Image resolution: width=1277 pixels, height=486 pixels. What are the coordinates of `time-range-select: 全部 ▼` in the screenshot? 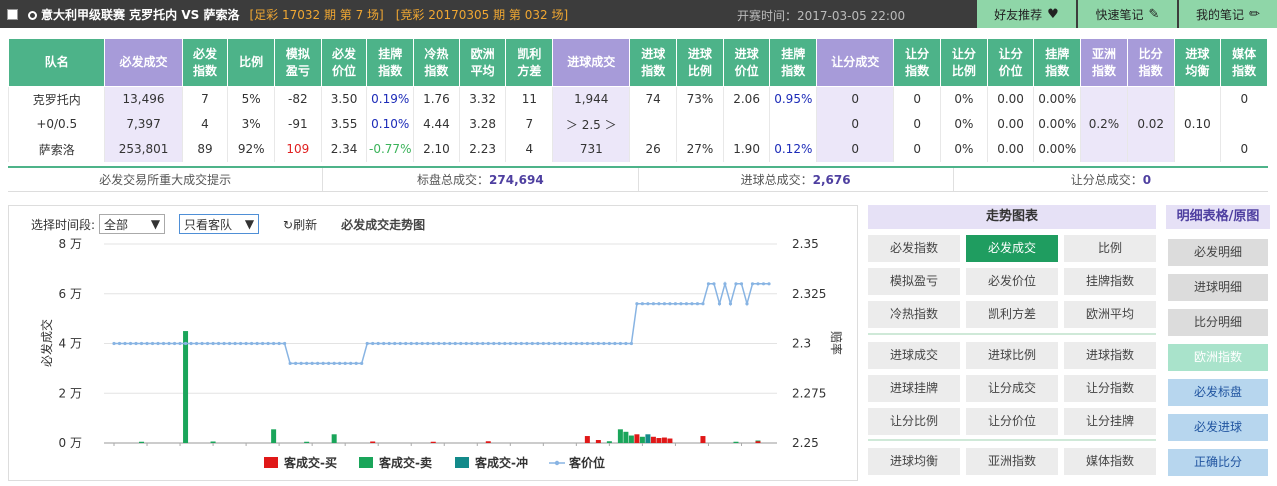 It's located at (132, 224).